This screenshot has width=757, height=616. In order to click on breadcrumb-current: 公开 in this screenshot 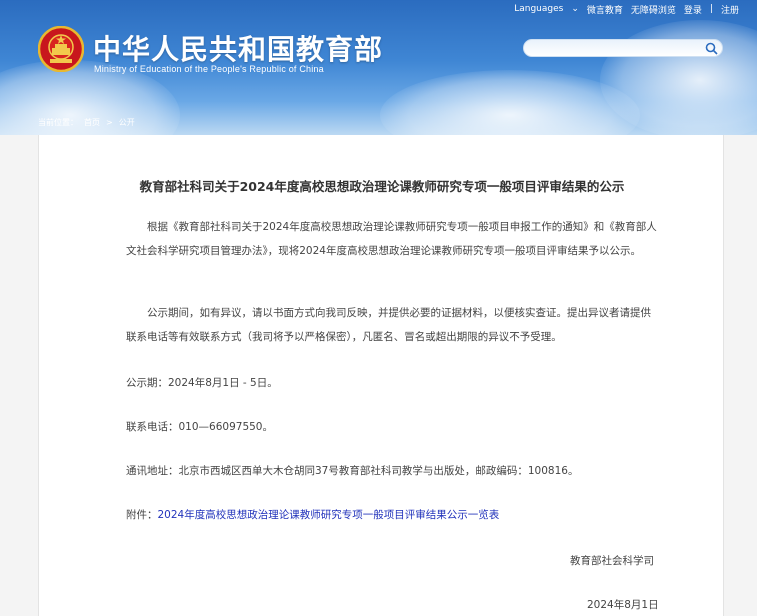, I will do `click(127, 122)`.